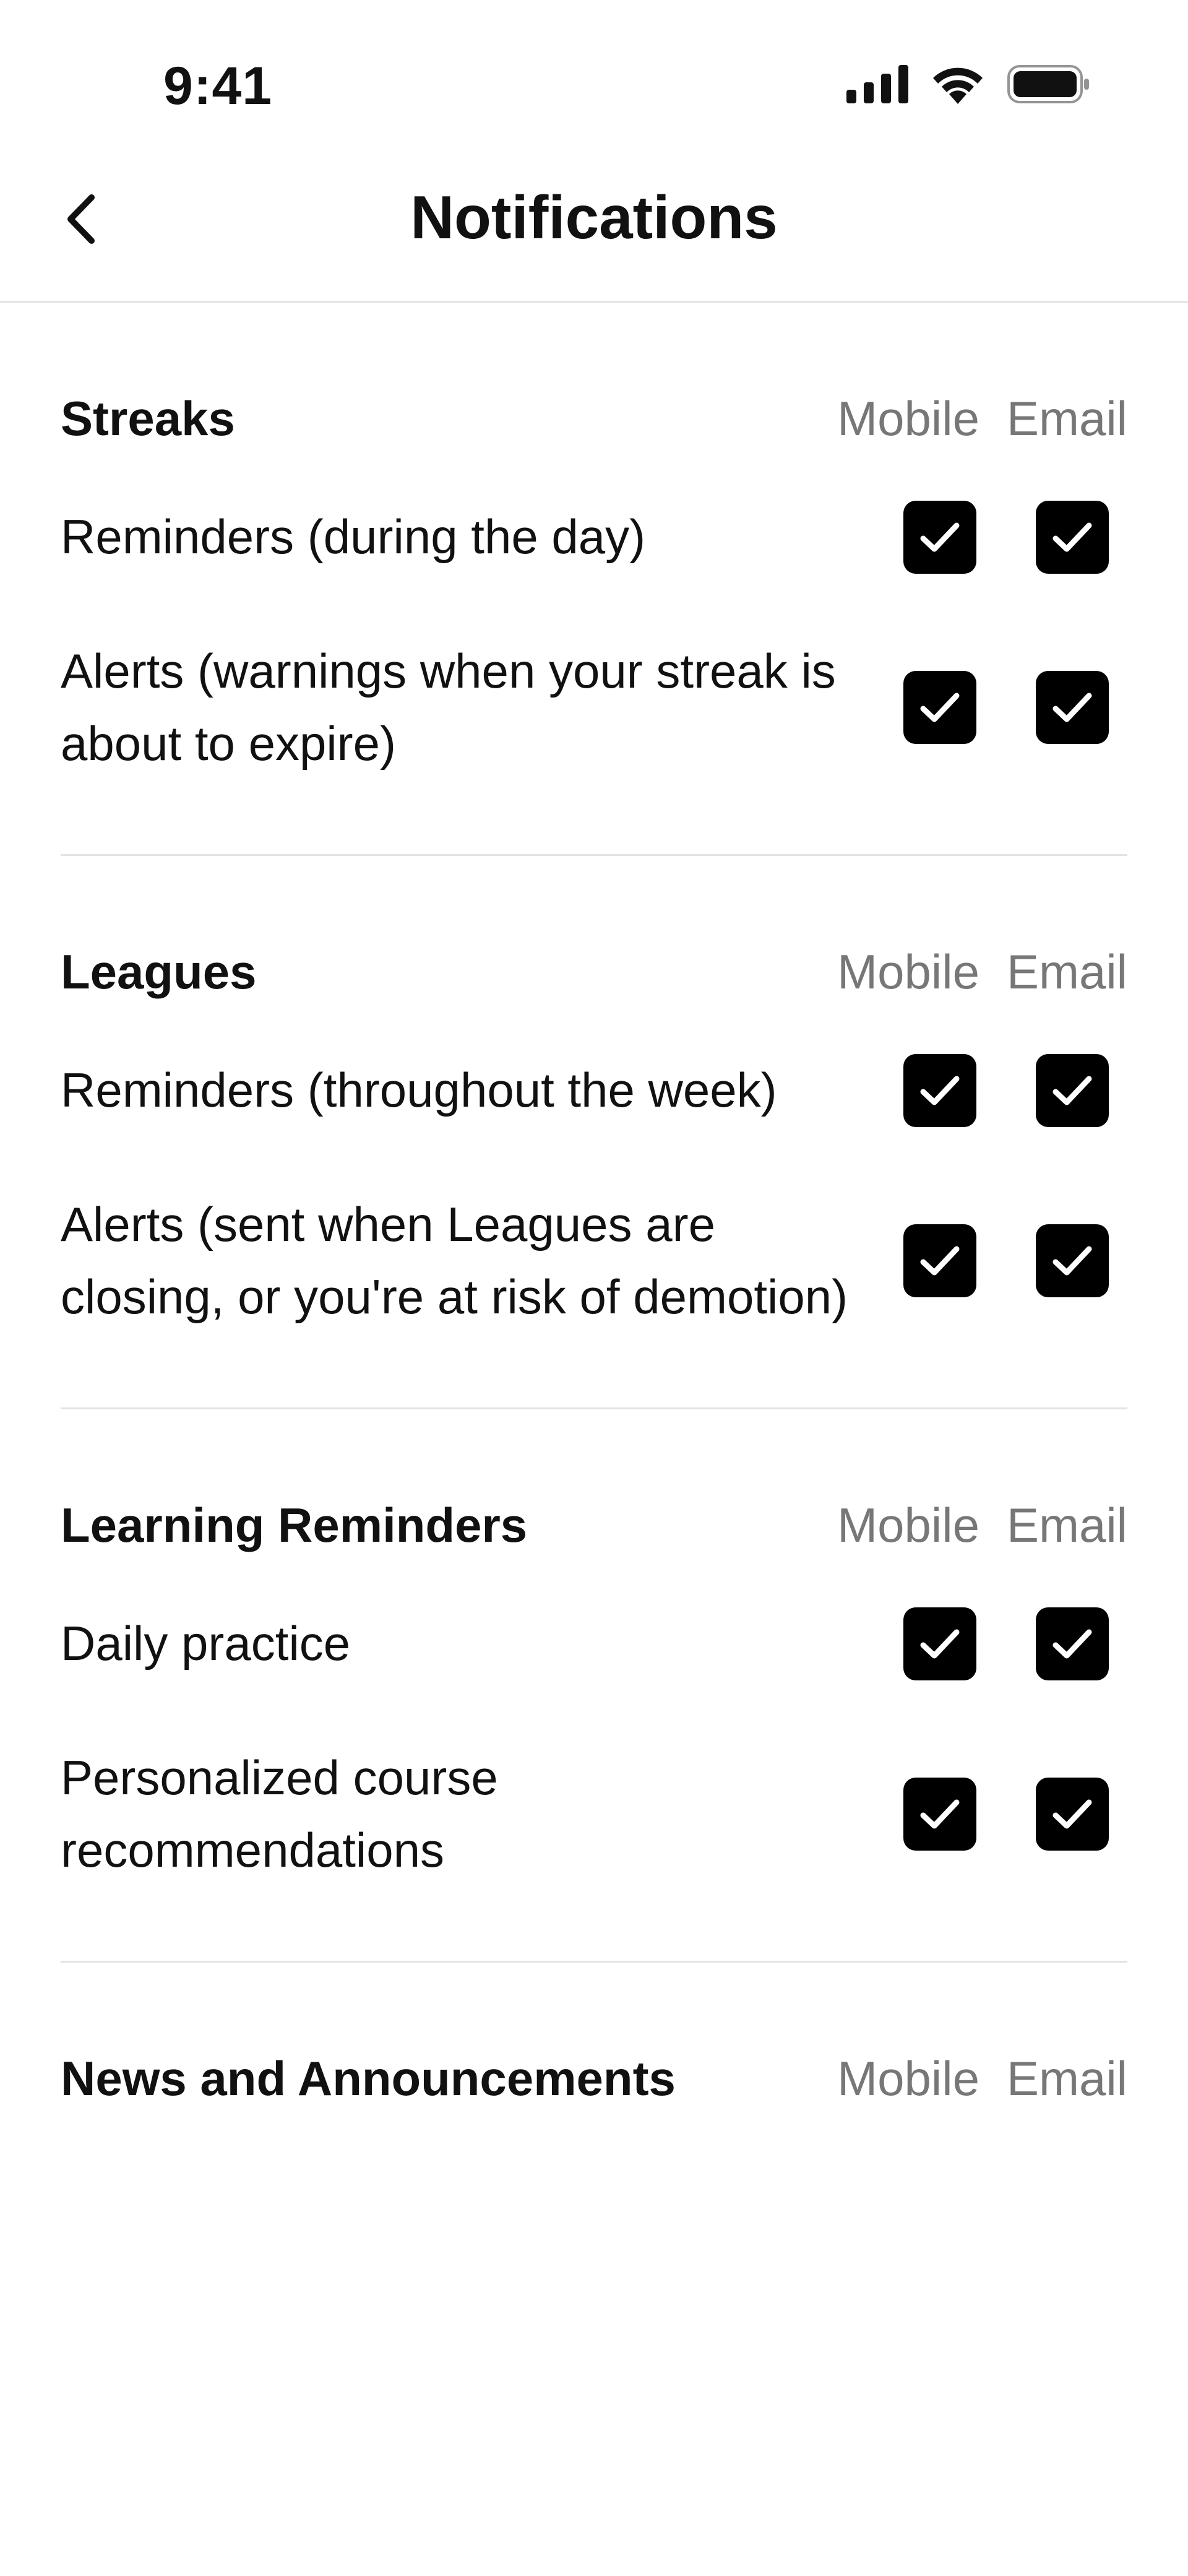 This screenshot has width=1188, height=2576. What do you see at coordinates (206, 1643) in the screenshot?
I see `notification-label: Daily practice` at bounding box center [206, 1643].